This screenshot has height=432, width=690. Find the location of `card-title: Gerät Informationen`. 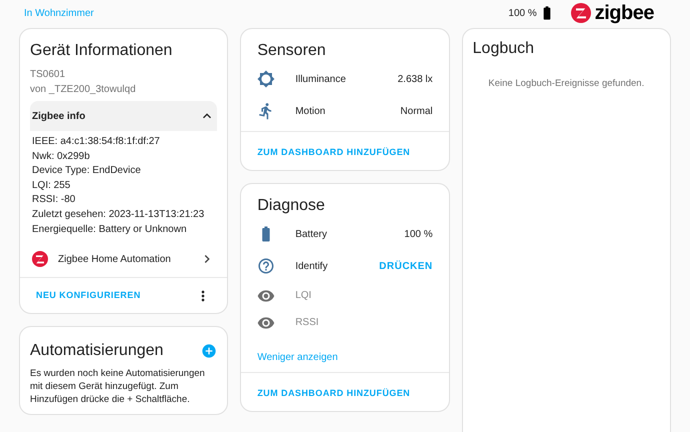

card-title: Gerät Informationen is located at coordinates (101, 51).